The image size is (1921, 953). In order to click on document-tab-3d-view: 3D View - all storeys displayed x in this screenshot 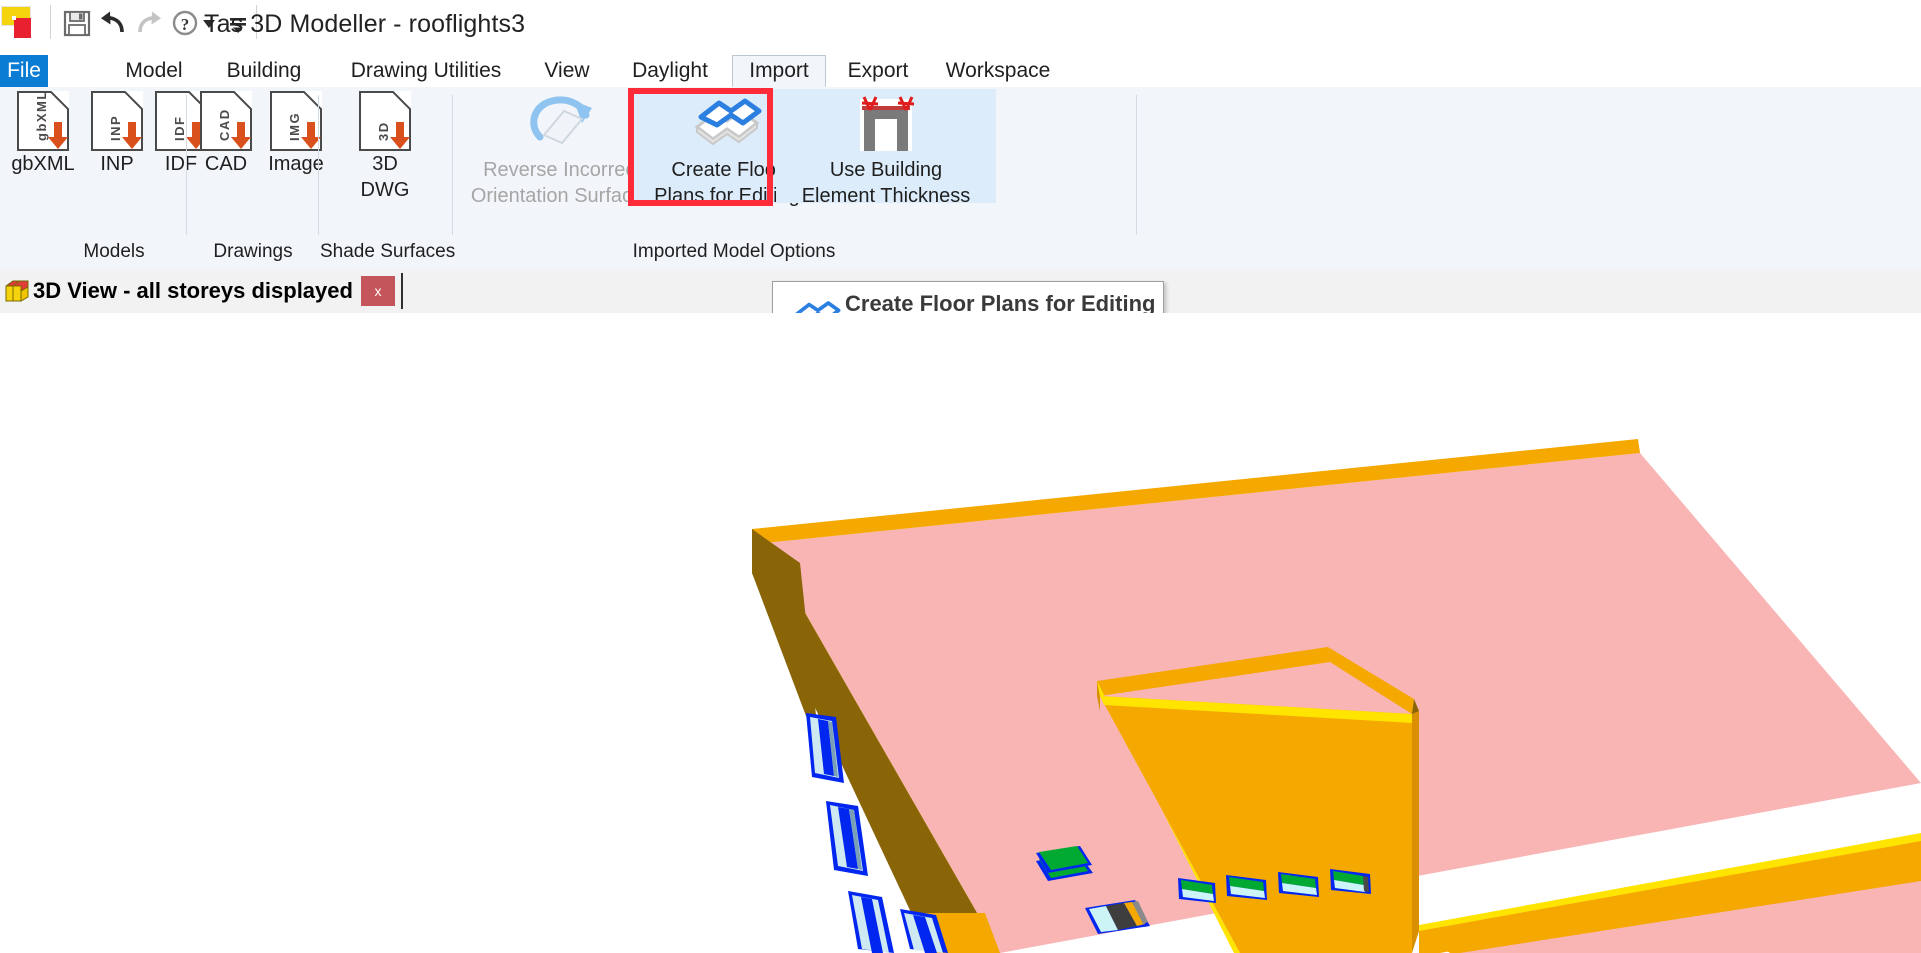, I will do `click(201, 290)`.